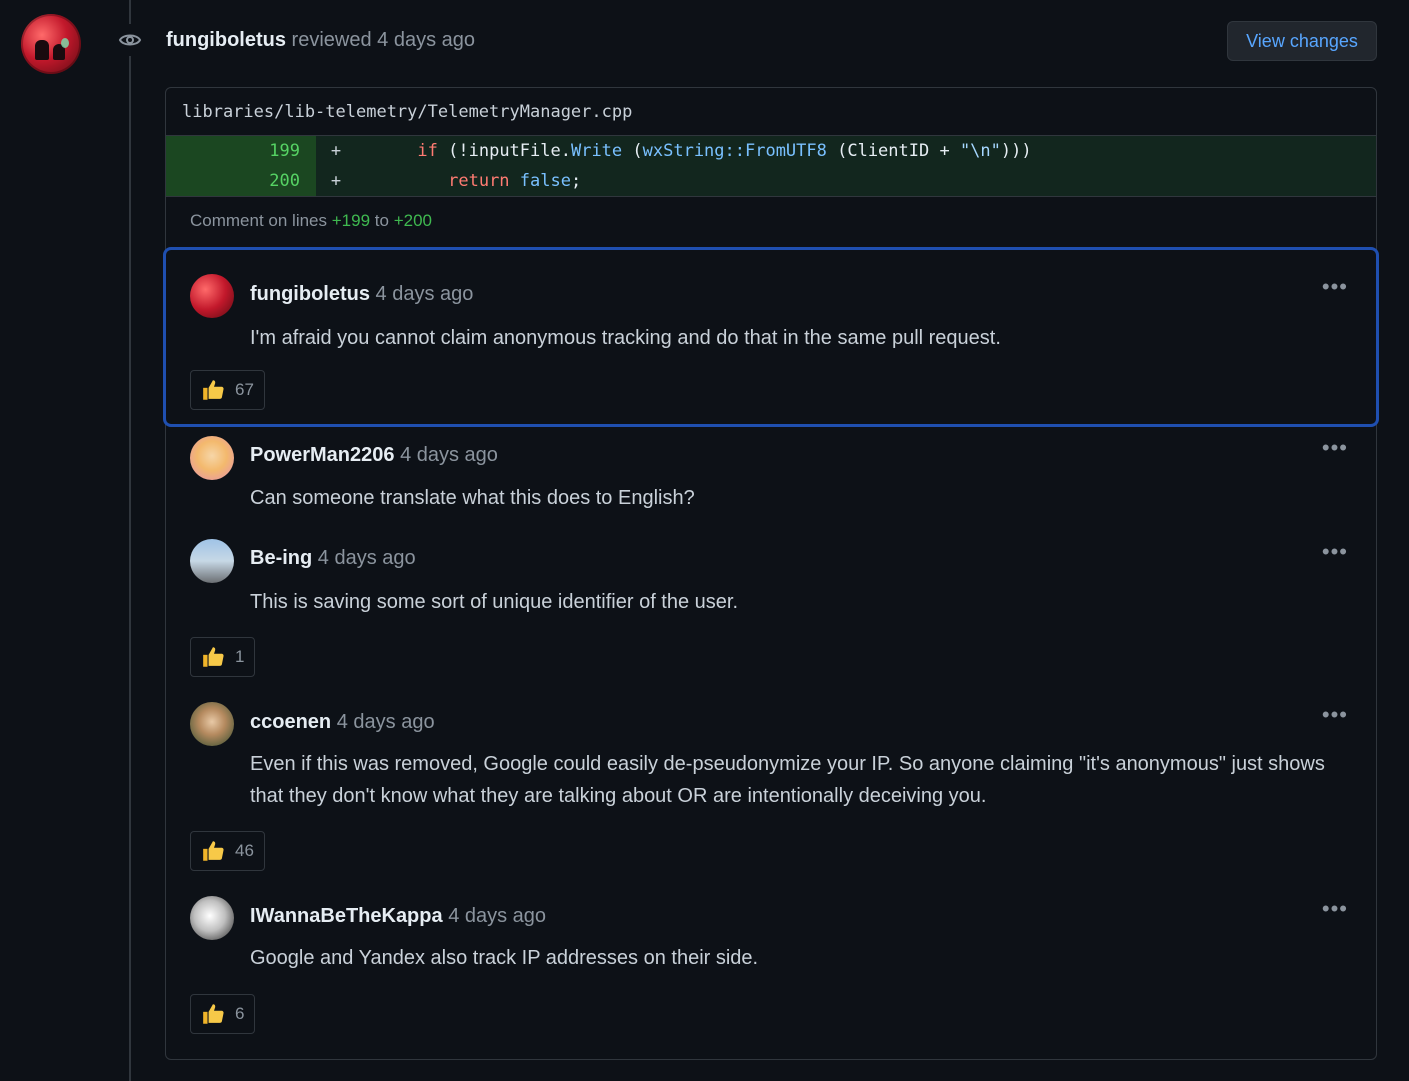 This screenshot has height=1081, width=1409. I want to click on view-changes-button: View changes, so click(1302, 41).